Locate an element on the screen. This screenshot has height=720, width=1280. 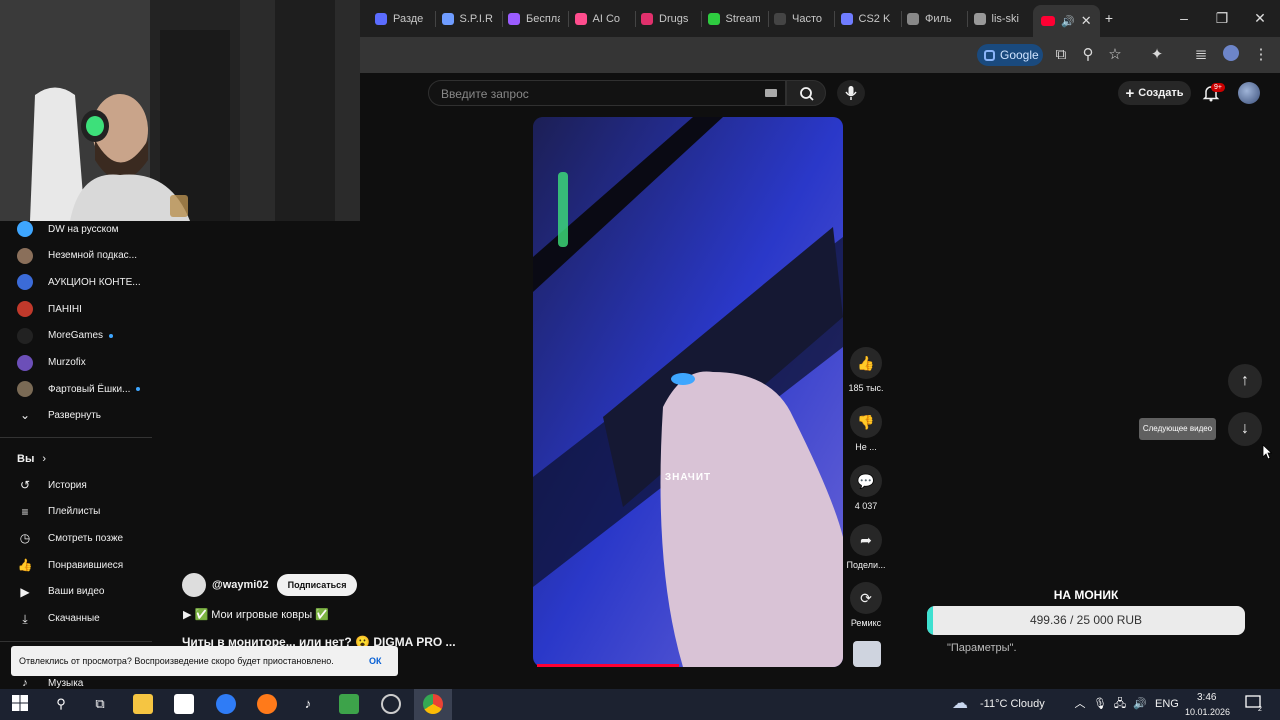
comment-icon: 💬 is located at coordinates (866, 481).